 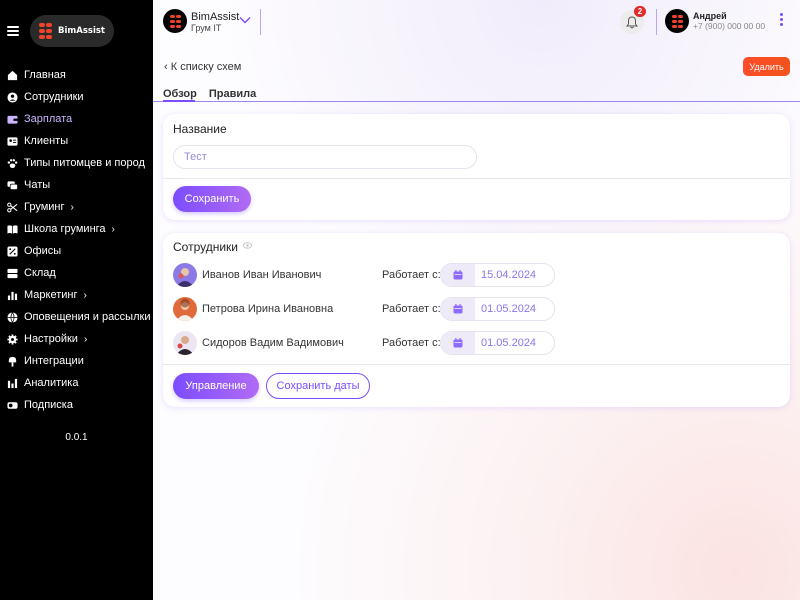 What do you see at coordinates (44, 207) in the screenshot?
I see `sidebar-item-label: Груминг` at bounding box center [44, 207].